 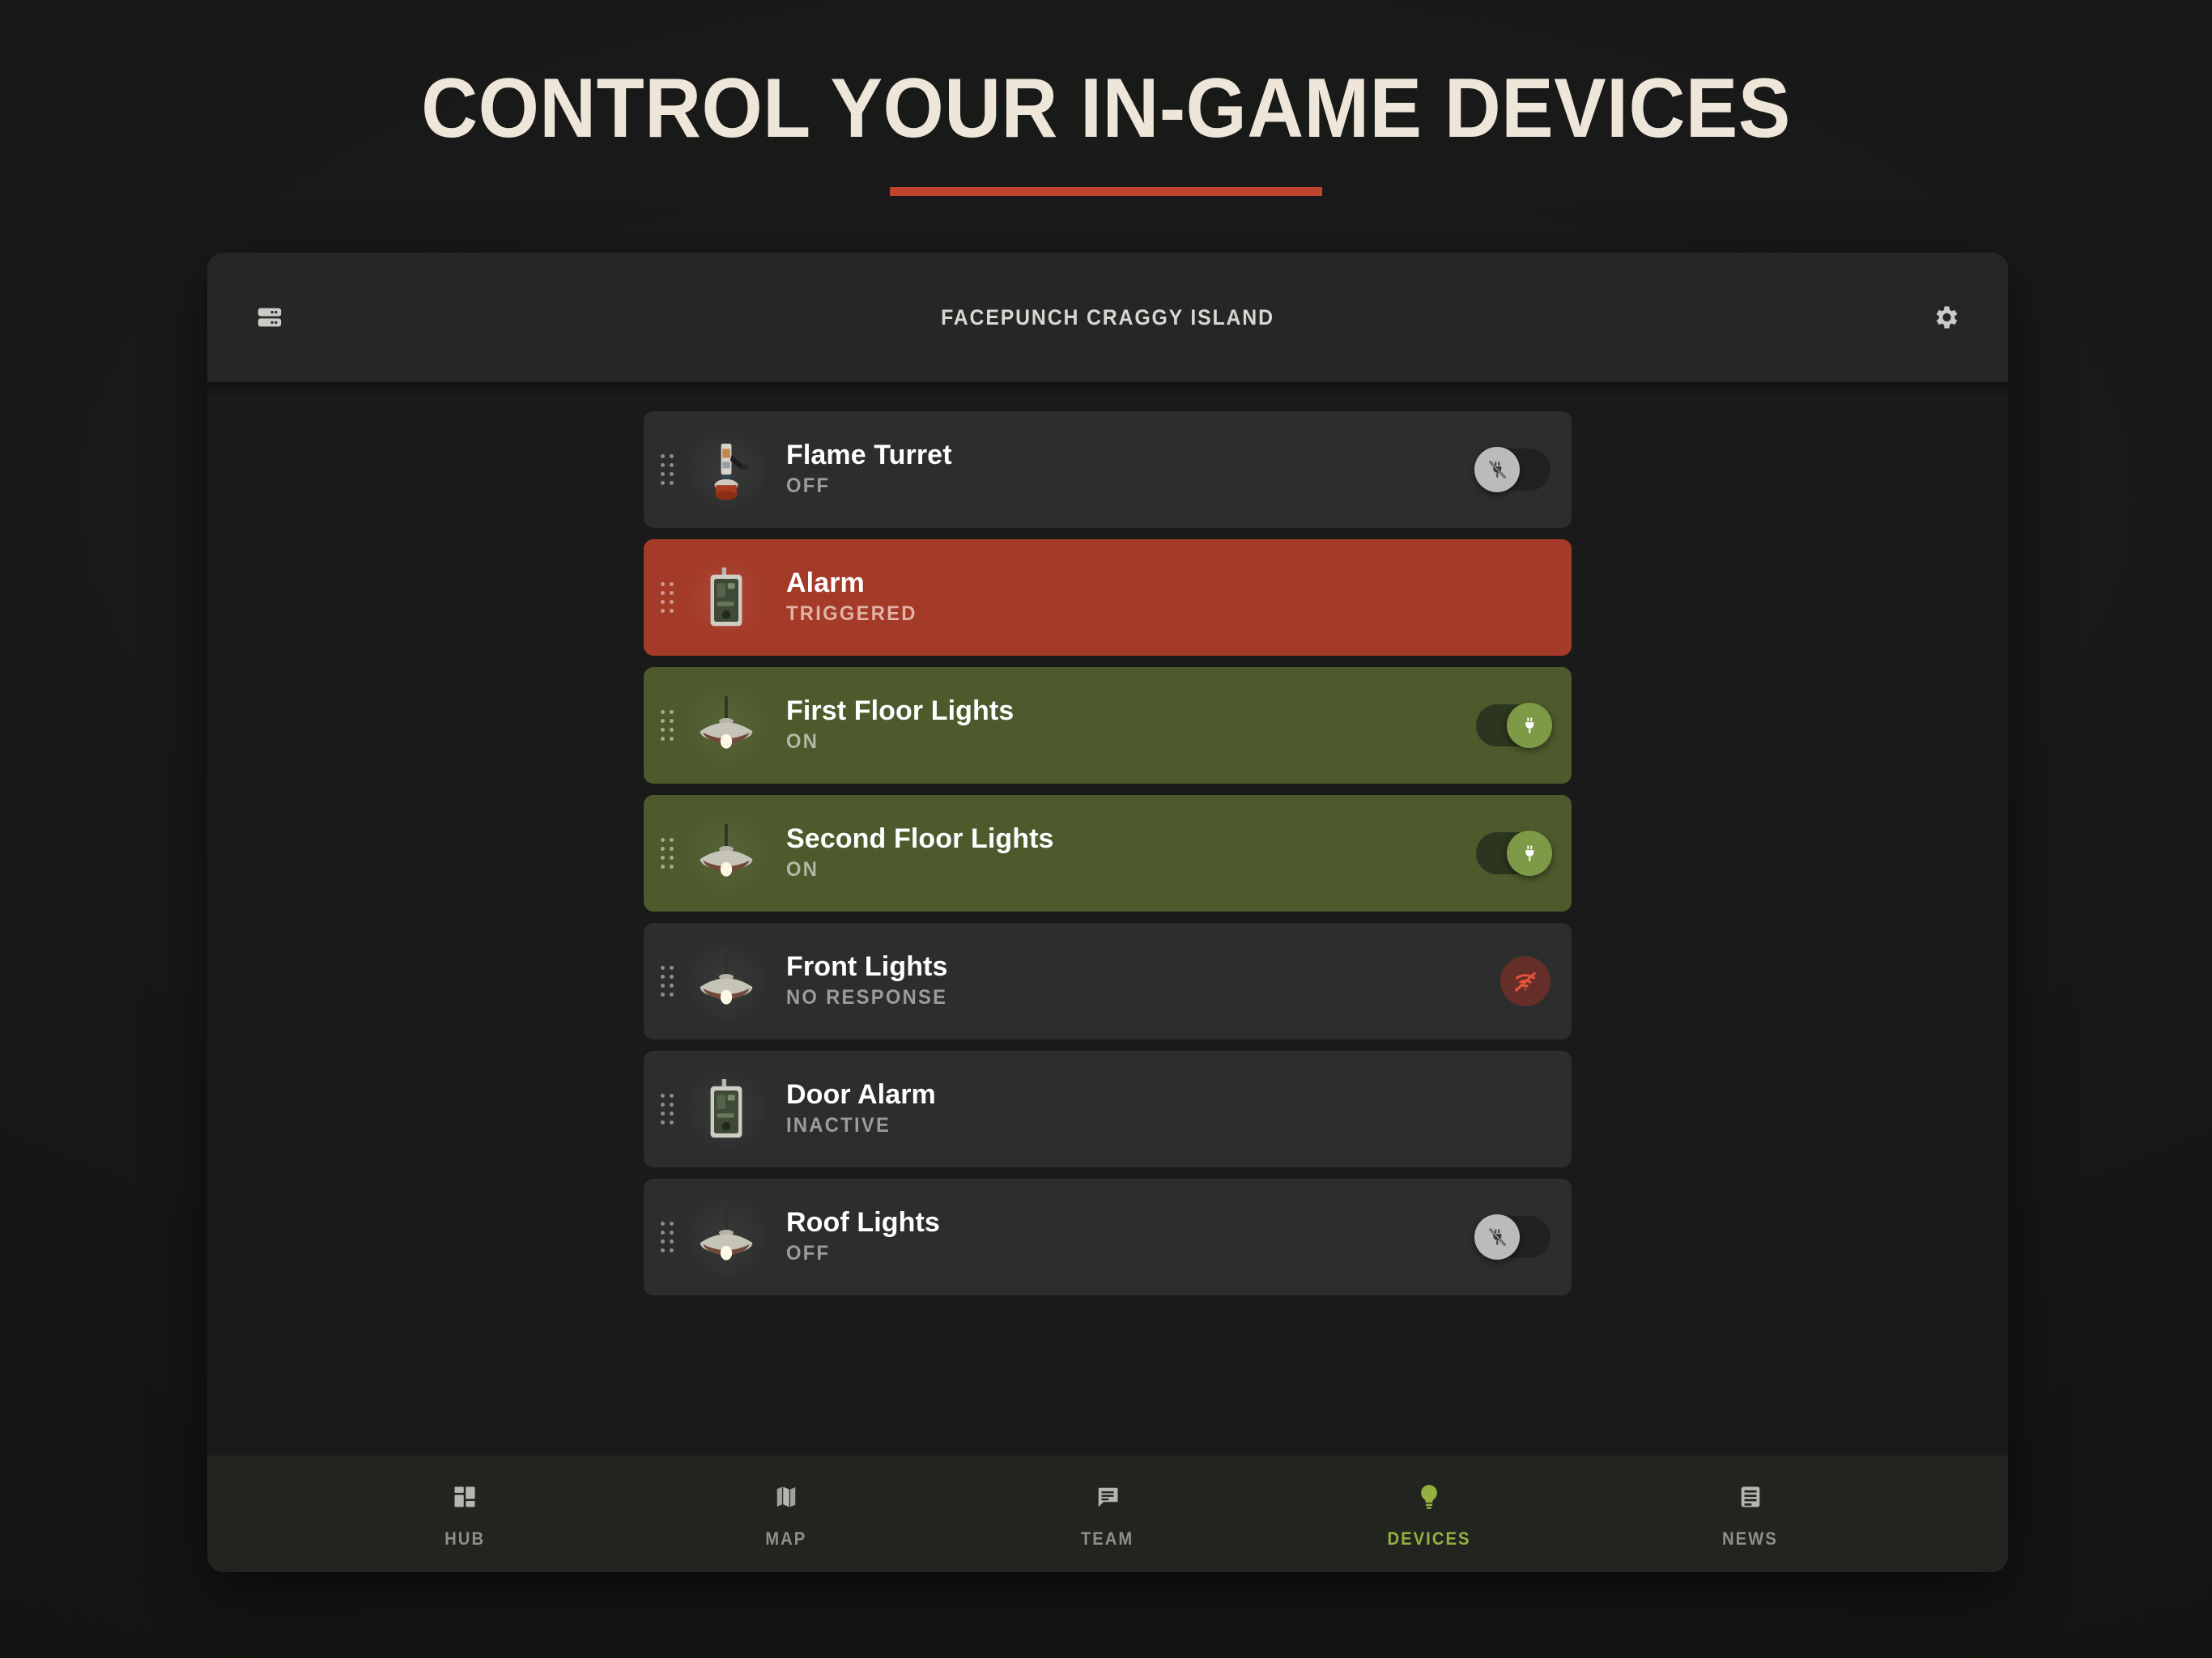 I want to click on server-rack-icon, so click(x=270, y=317).